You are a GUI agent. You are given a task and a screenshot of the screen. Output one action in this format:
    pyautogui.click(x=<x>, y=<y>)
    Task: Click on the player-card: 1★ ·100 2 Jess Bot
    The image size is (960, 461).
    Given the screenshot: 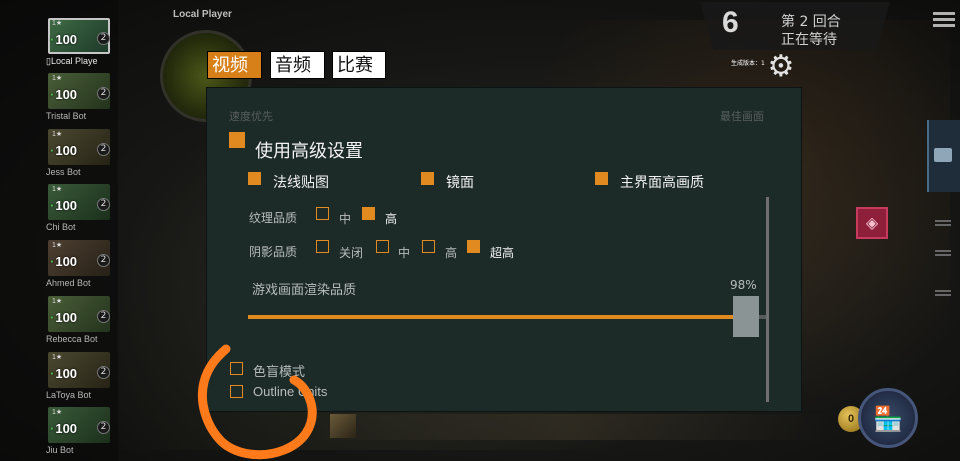 What is the action you would take?
    pyautogui.click(x=79, y=153)
    